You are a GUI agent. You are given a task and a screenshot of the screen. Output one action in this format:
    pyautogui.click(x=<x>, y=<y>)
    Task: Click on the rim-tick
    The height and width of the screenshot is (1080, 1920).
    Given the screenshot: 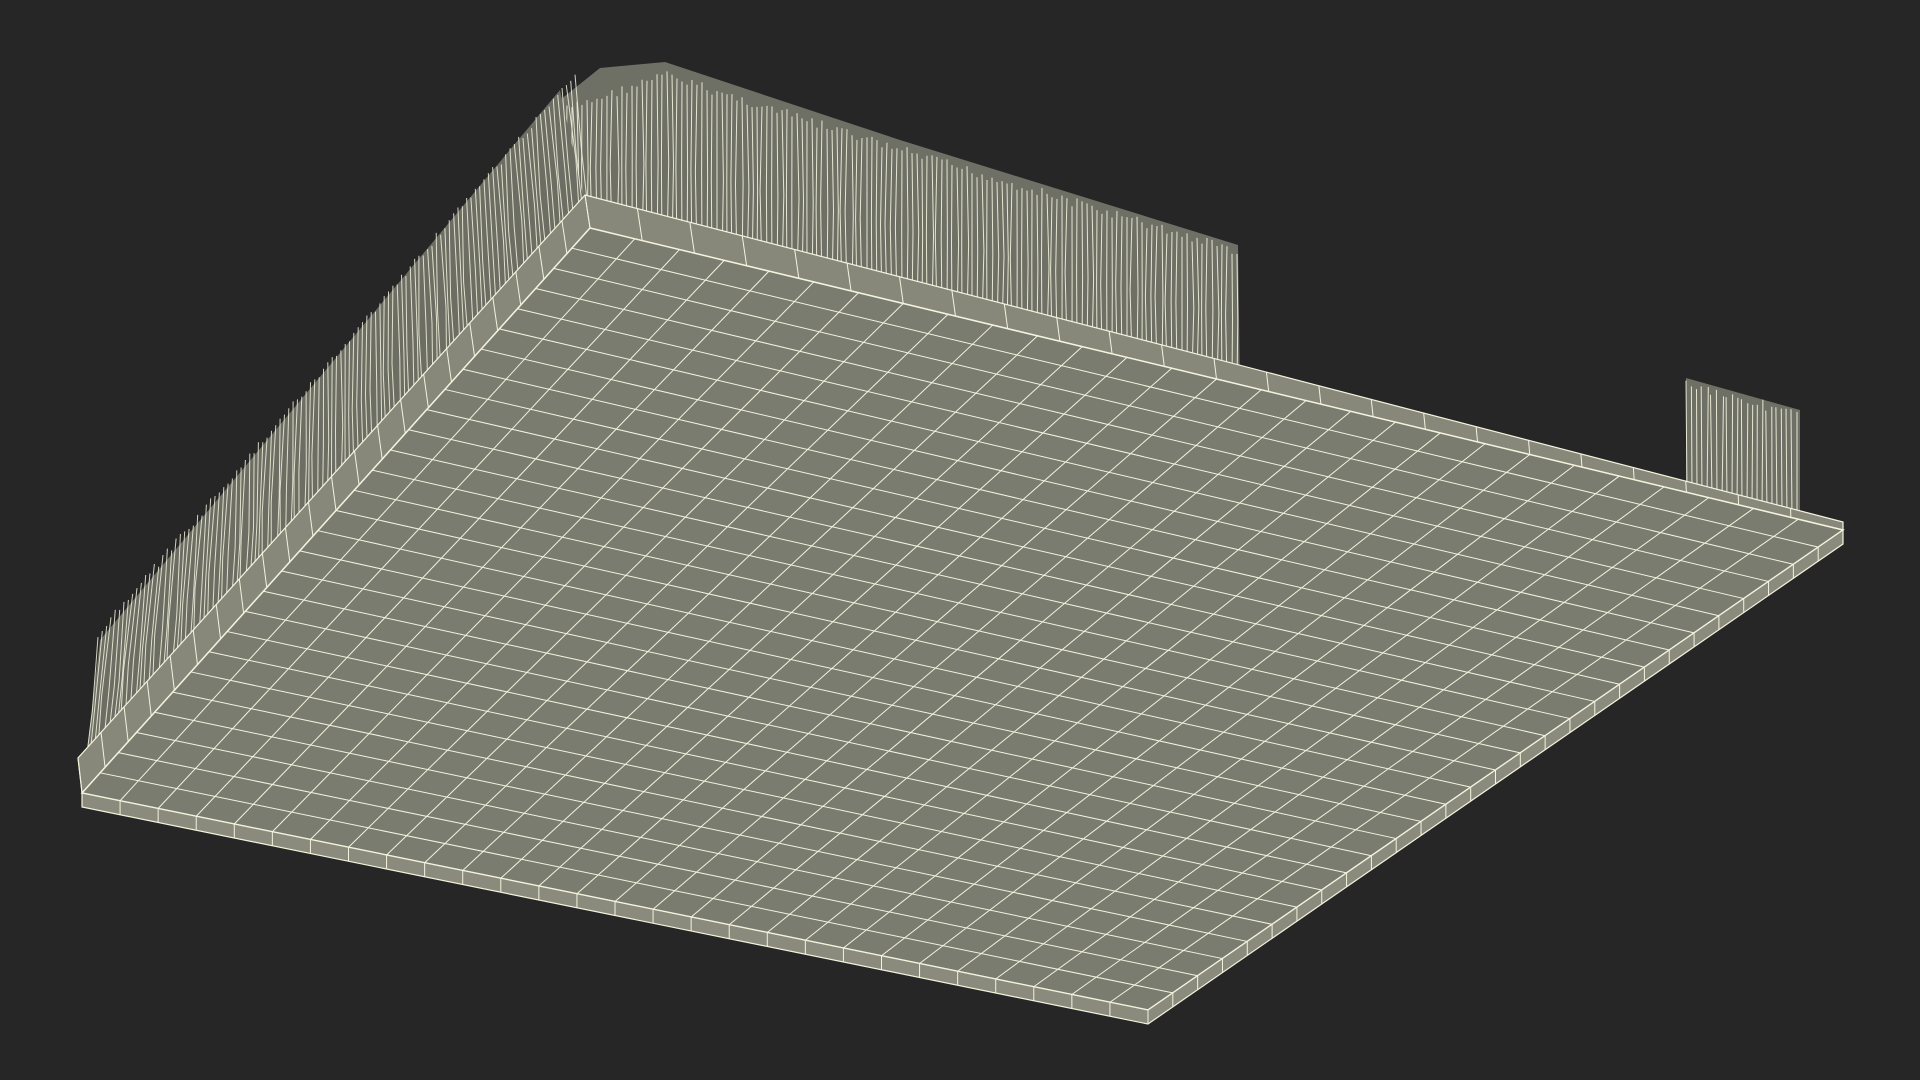 What is the action you would take?
    pyautogui.click(x=1686, y=487)
    